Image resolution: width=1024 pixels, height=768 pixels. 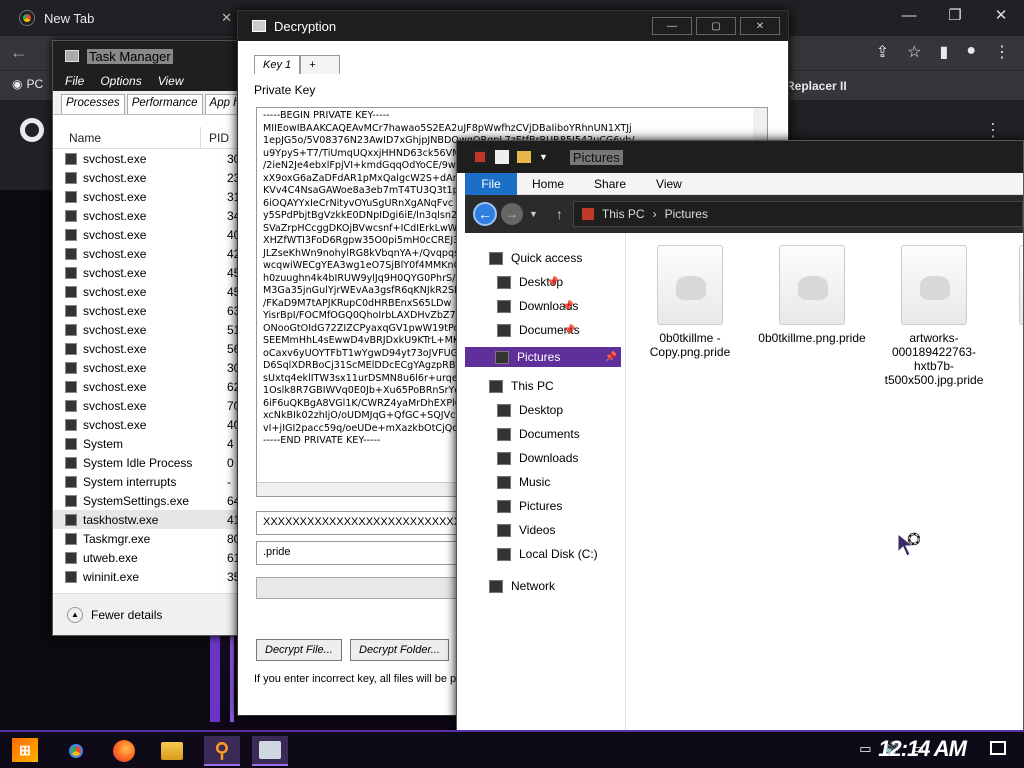 I want to click on menu-icon: ⋮, so click(x=1002, y=52).